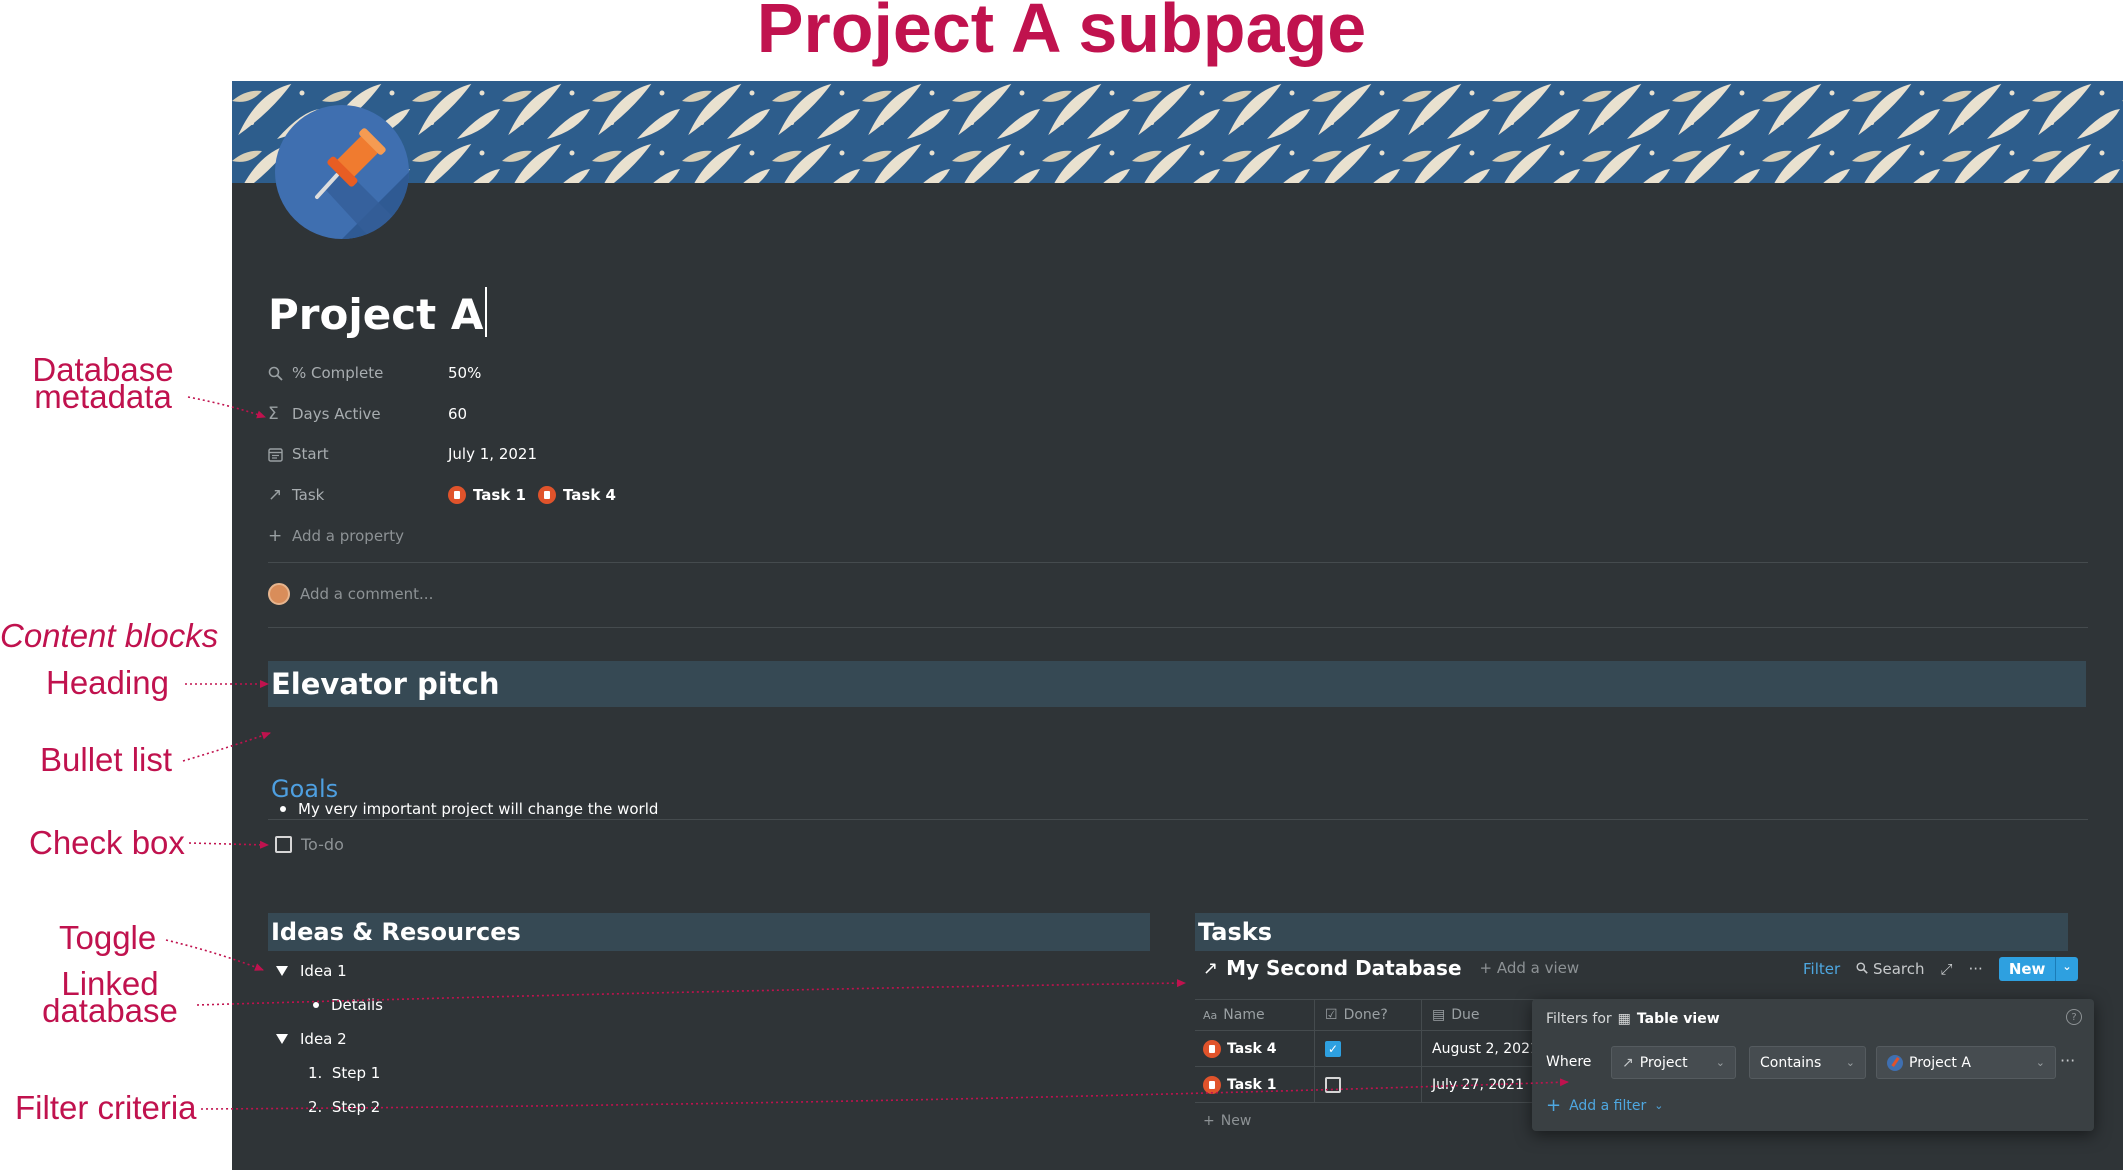 The image size is (2123, 1170). Describe the element at coordinates (1631, 932) in the screenshot. I see `heading-tasks: Tasks` at that location.